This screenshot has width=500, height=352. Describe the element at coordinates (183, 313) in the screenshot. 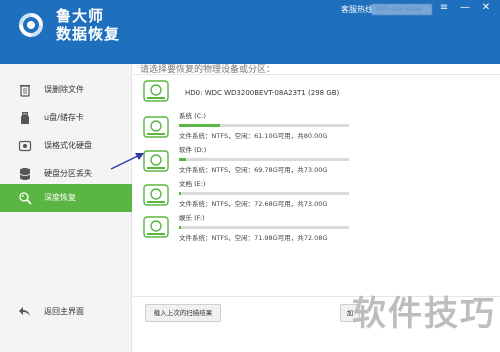

I see `load-last-scan-button: 载入上次的扫描结果` at that location.